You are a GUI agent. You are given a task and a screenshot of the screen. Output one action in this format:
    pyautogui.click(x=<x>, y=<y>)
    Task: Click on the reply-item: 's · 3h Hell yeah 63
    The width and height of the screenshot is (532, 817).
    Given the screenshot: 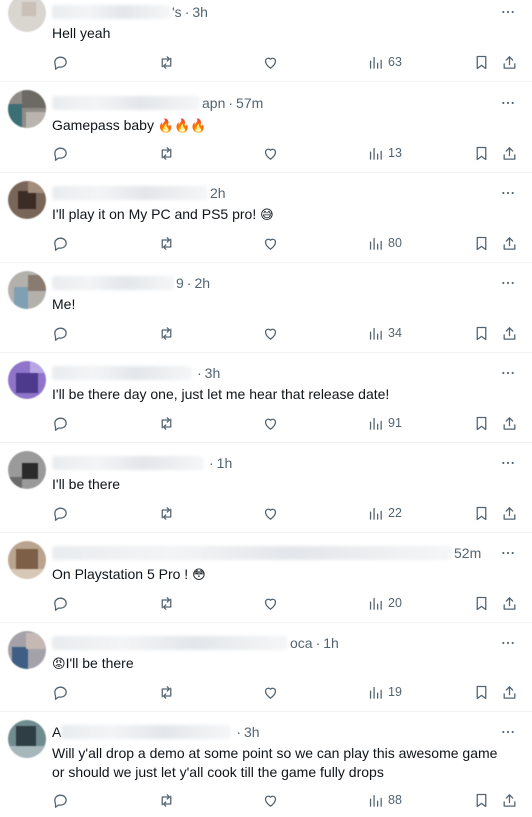 What is the action you would take?
    pyautogui.click(x=266, y=41)
    